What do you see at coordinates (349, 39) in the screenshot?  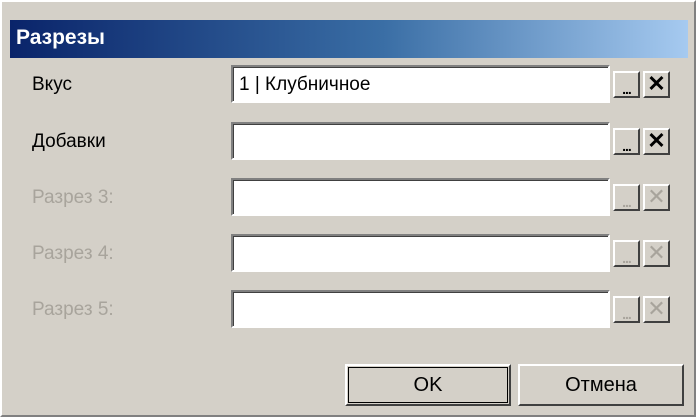 I see `title-bar: Разрезы` at bounding box center [349, 39].